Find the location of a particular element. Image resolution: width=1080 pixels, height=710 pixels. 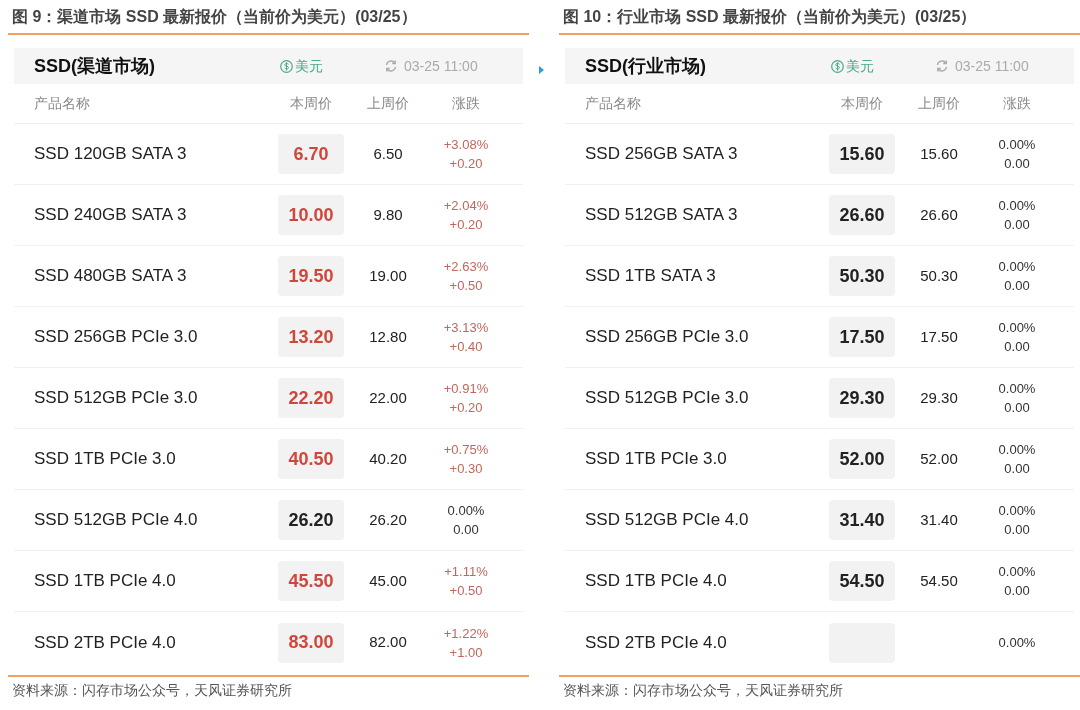

change-amount: +0.50 is located at coordinates (466, 286).